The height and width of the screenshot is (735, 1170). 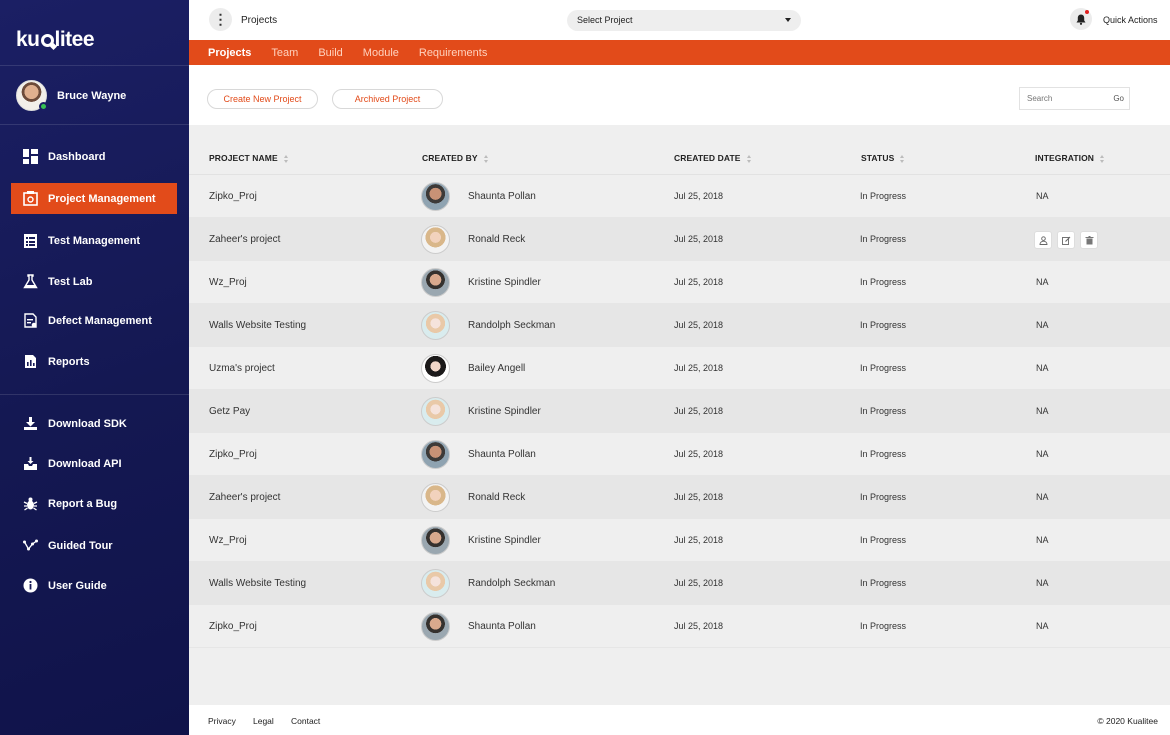 I want to click on created-by: Shaunta Pollan, so click(x=502, y=196).